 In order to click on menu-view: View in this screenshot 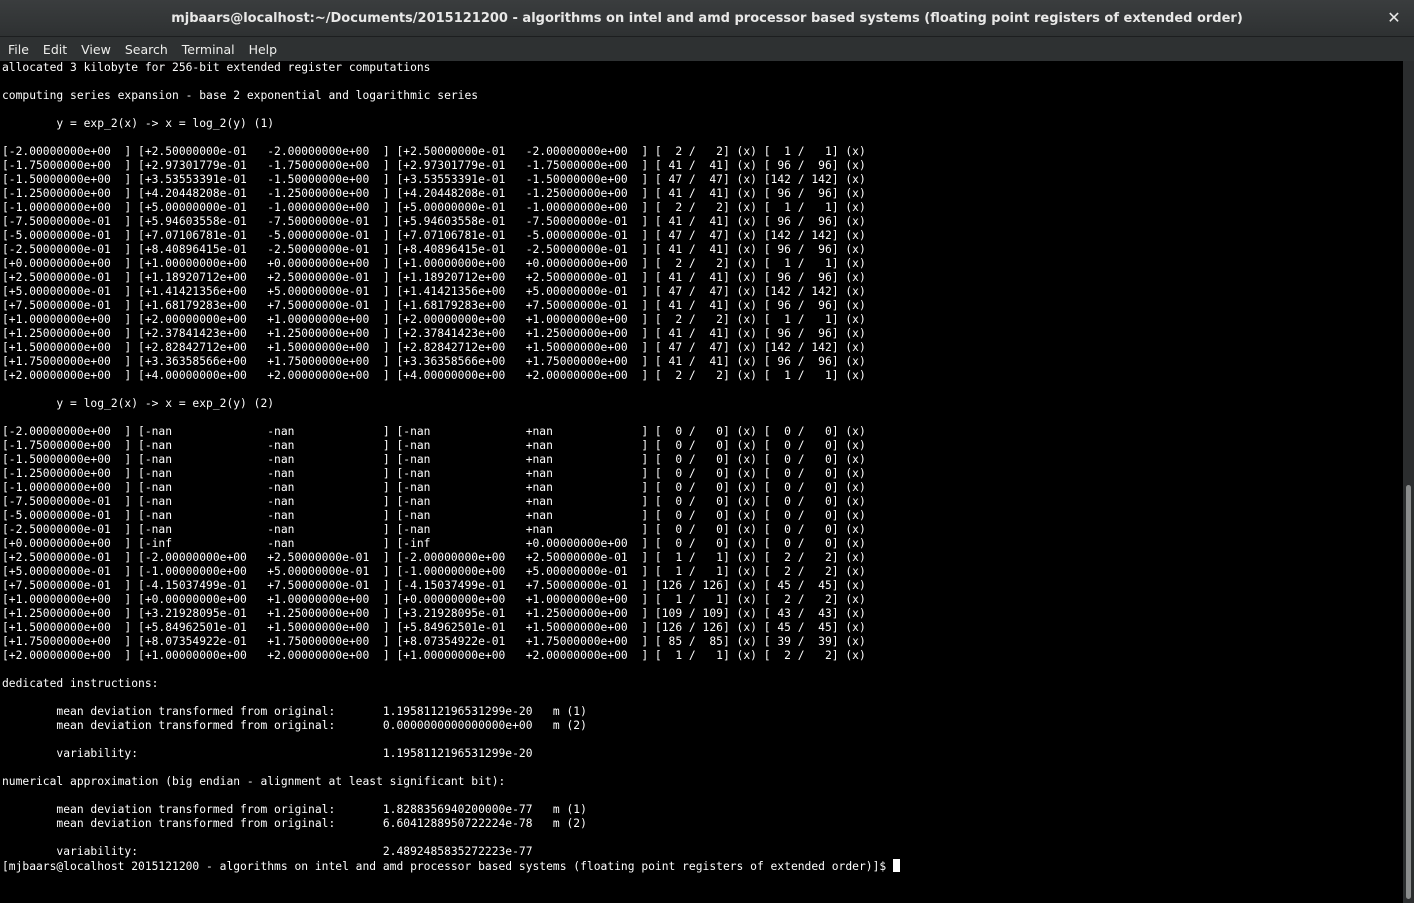, I will do `click(96, 49)`.